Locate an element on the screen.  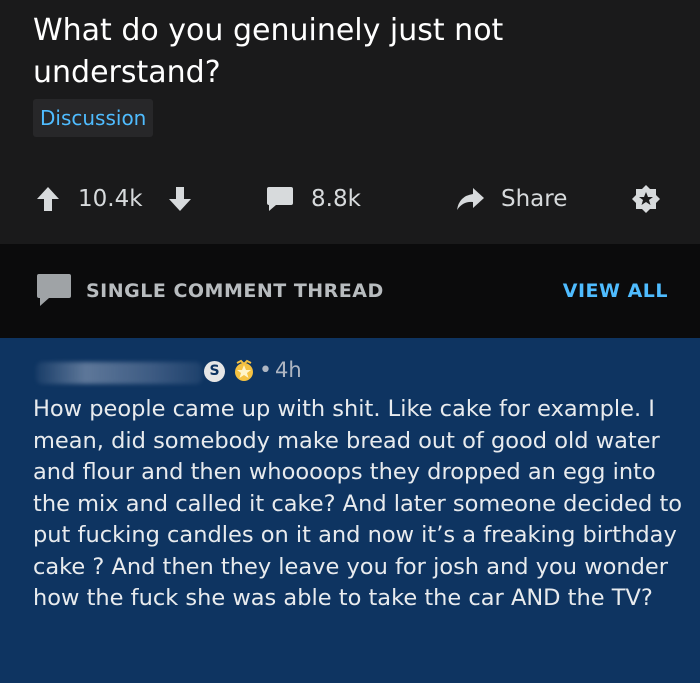
view-all-link: VIEW ALL is located at coordinates (615, 291).